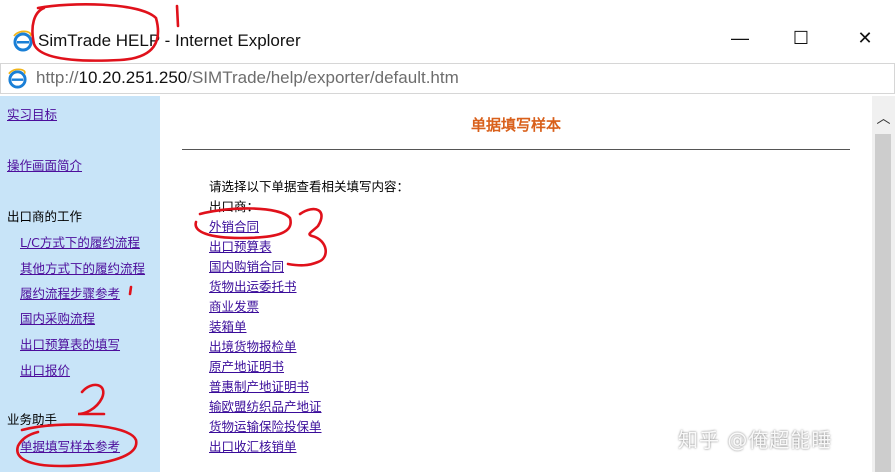  Describe the element at coordinates (234, 305) in the screenshot. I see `doc-link: 商业发票` at that location.